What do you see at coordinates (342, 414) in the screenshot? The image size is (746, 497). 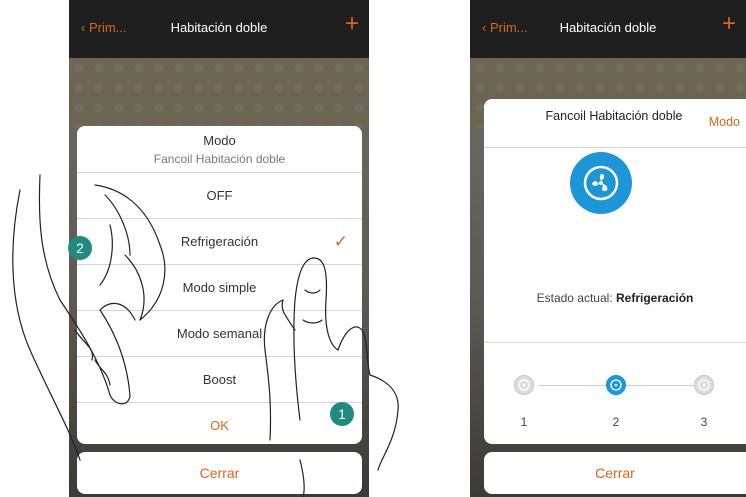 I see `step-badge-1: 1` at bounding box center [342, 414].